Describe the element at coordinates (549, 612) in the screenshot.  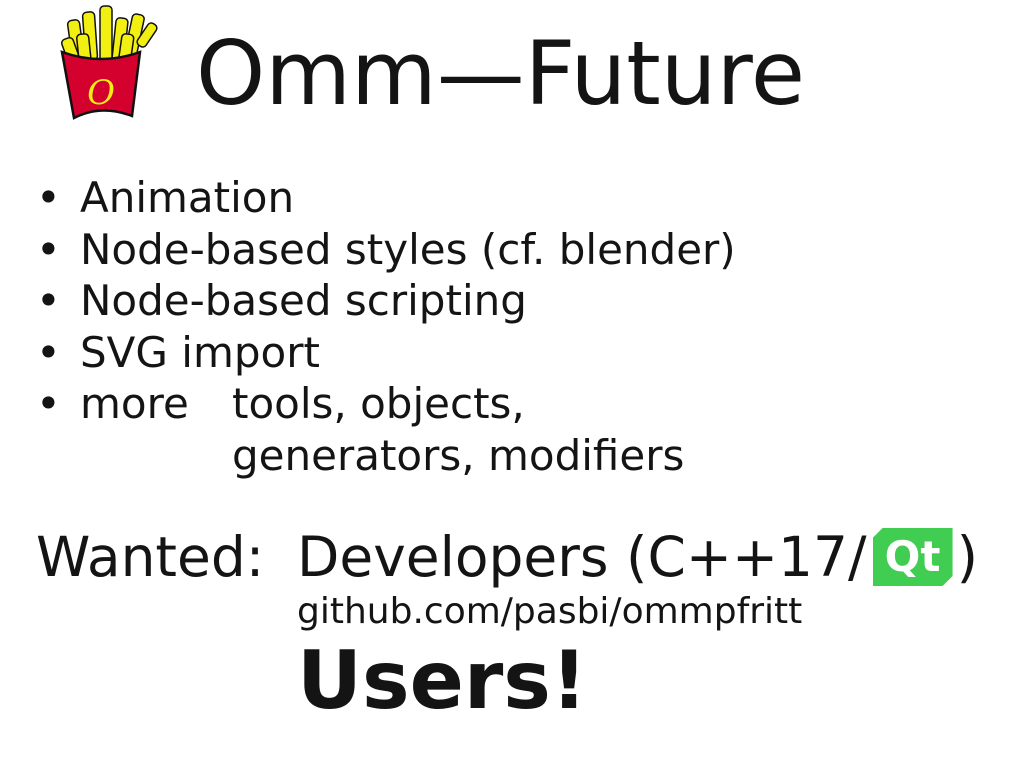
I see `github-link: github.com/pasbi/ommpfritt` at that location.